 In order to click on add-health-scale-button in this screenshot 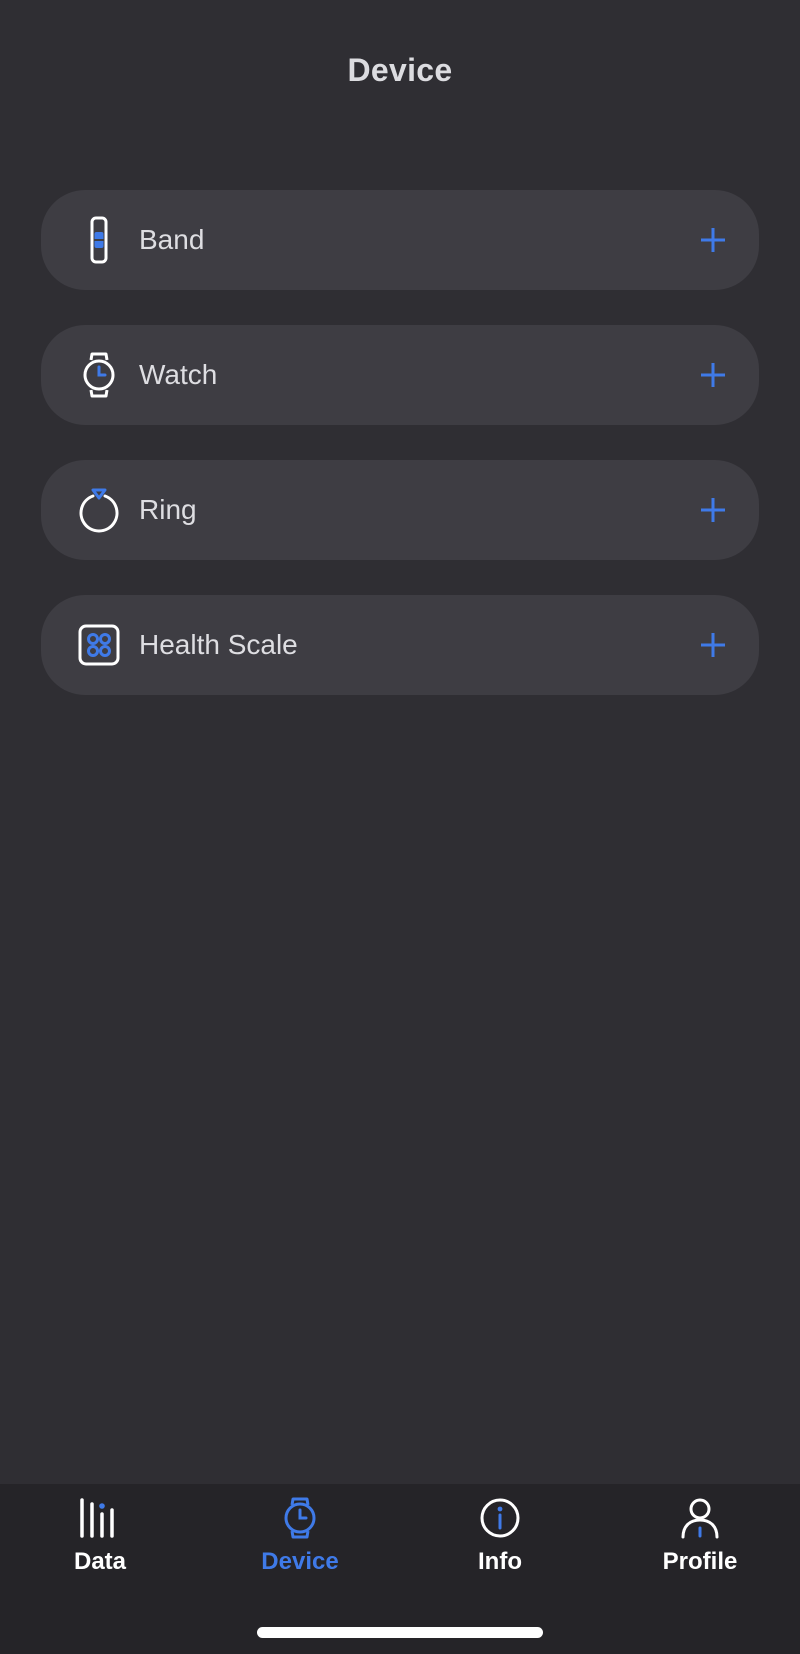, I will do `click(713, 645)`.